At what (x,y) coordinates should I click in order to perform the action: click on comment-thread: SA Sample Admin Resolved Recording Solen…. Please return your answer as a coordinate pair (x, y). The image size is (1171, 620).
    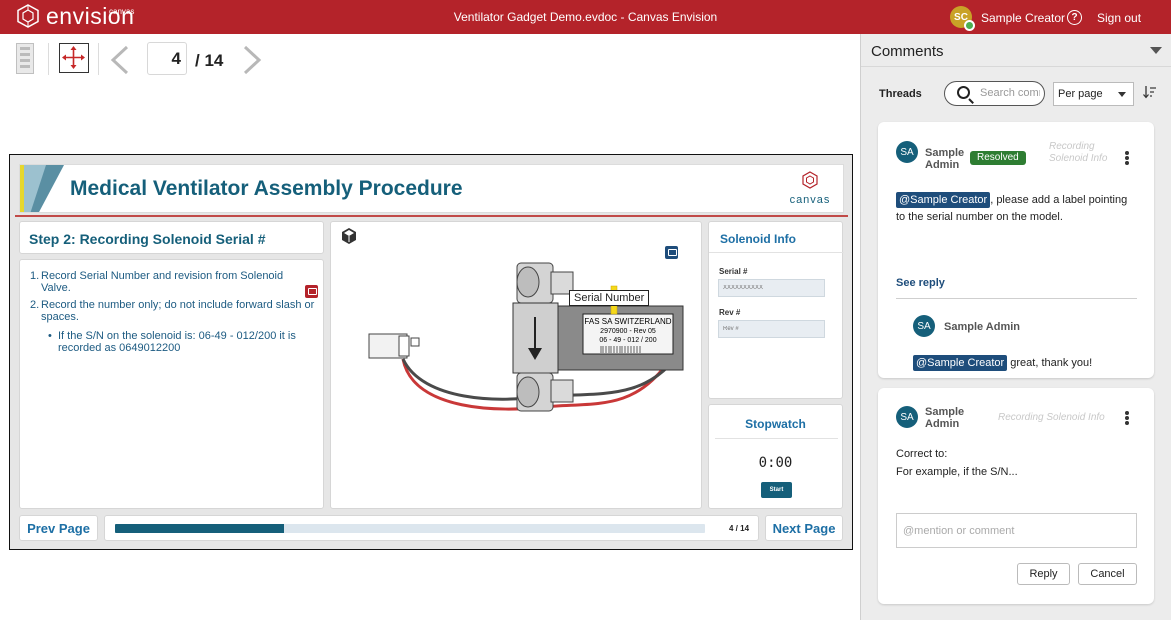
    Looking at the image, I should click on (1016, 250).